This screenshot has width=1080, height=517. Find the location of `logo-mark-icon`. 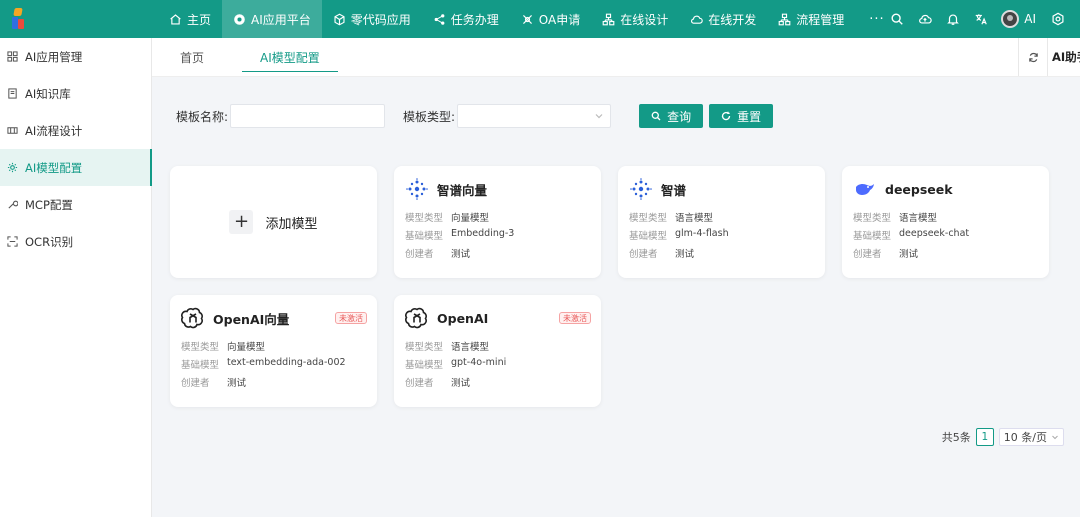

logo-mark-icon is located at coordinates (18, 19).